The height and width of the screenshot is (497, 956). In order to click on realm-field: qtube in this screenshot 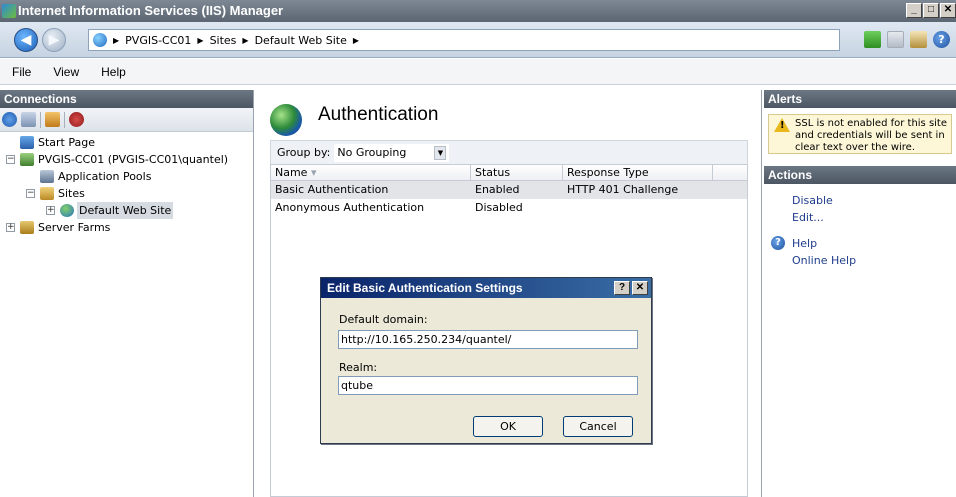, I will do `click(488, 385)`.